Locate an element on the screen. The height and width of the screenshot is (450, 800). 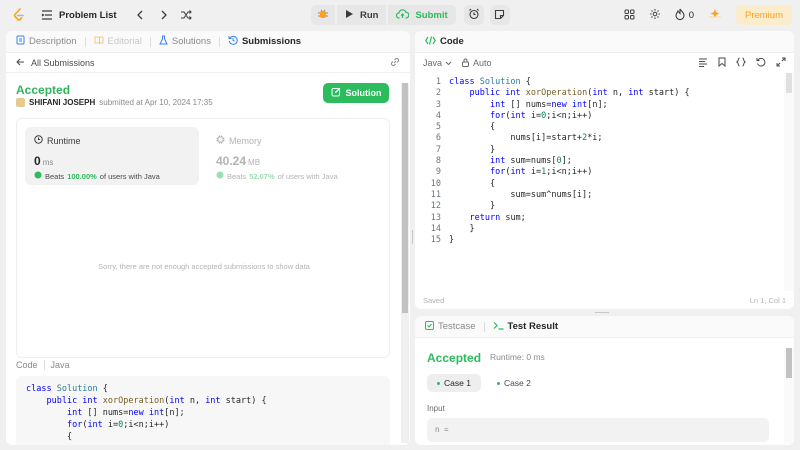
editor-scroll-thumb is located at coordinates (789, 83).